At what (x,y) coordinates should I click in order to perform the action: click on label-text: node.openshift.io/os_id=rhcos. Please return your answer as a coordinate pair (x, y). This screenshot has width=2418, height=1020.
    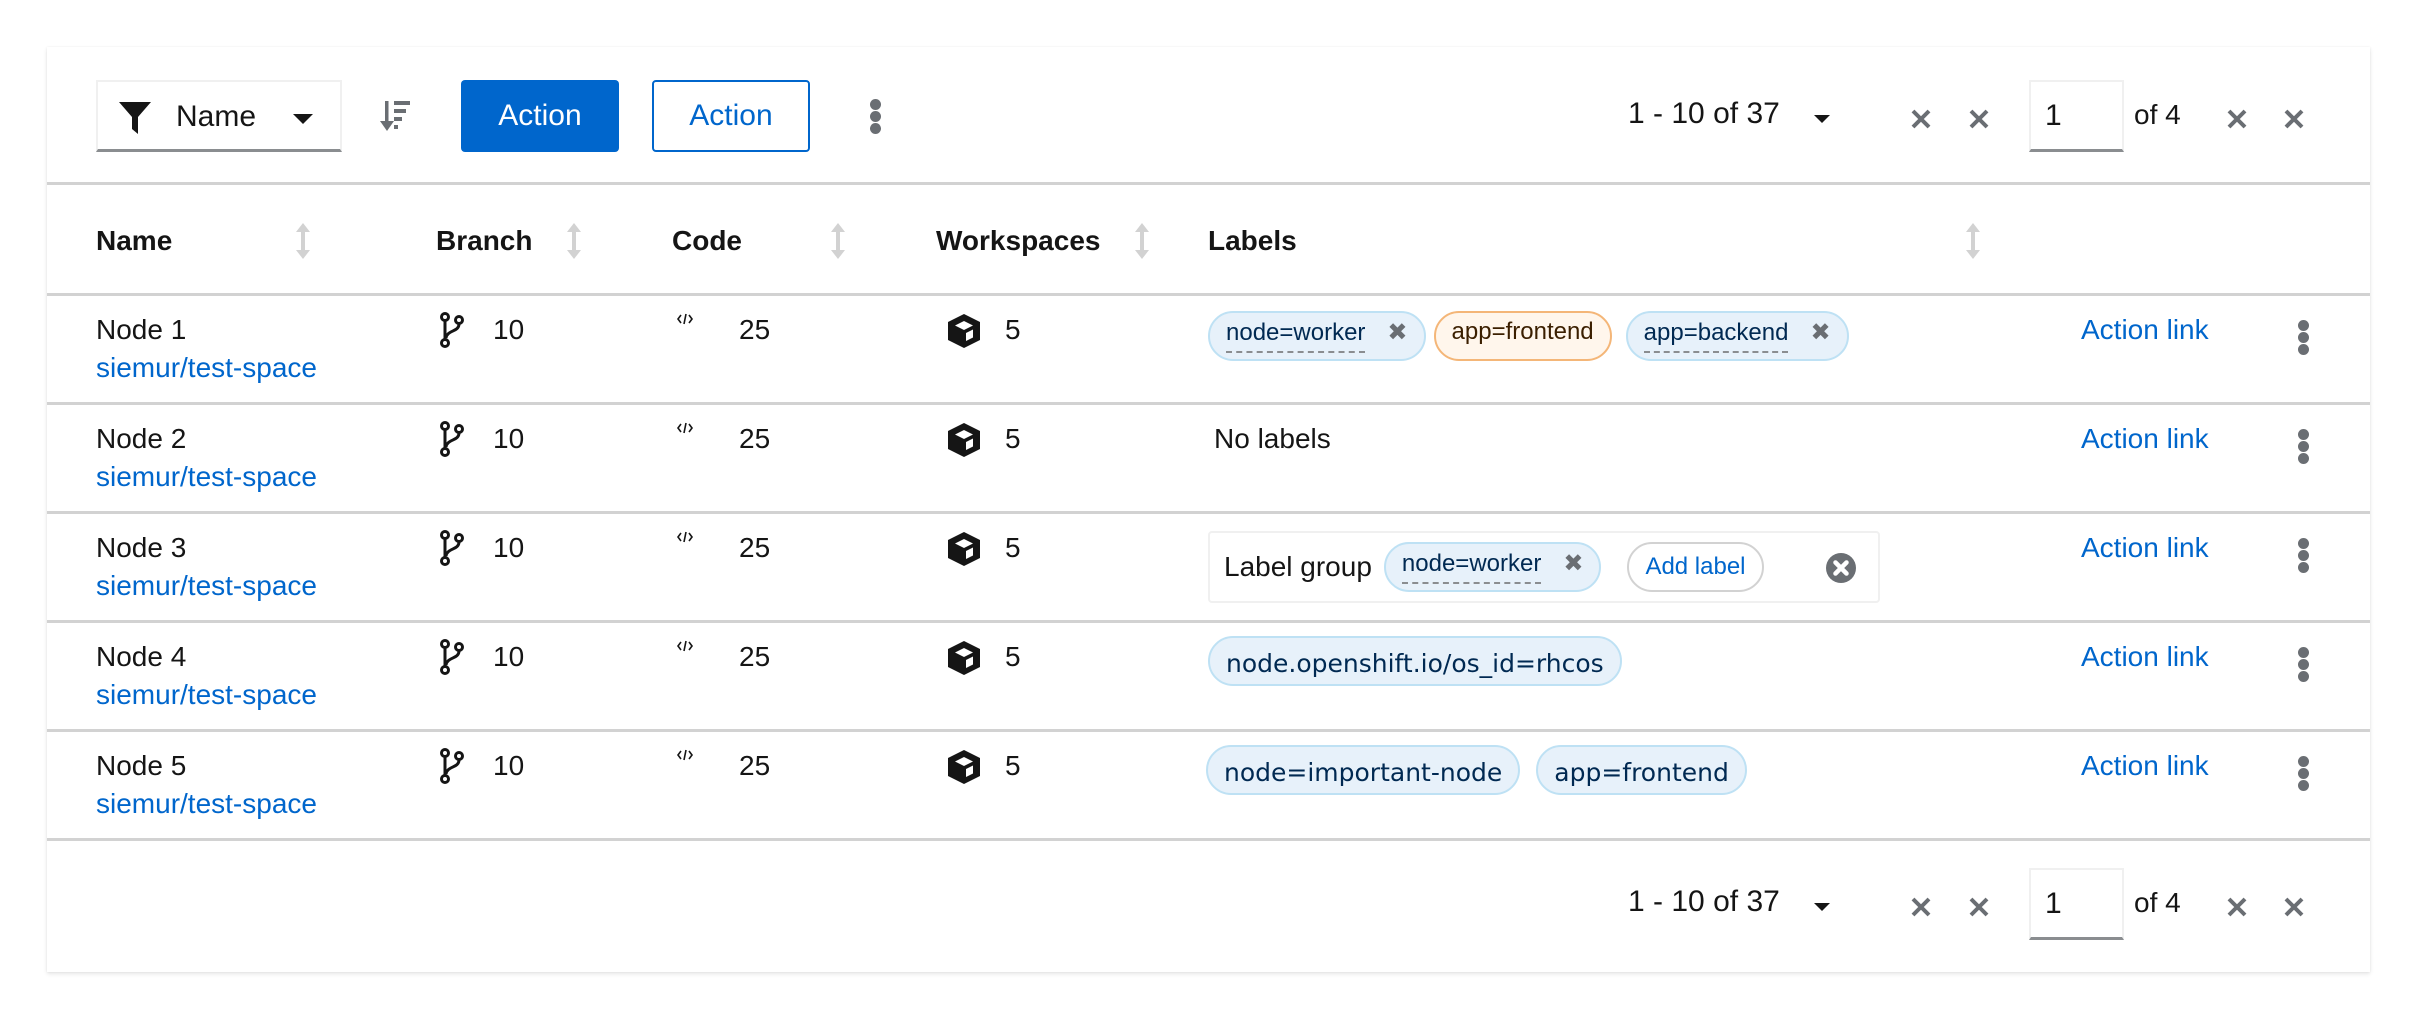
    Looking at the image, I should click on (1415, 663).